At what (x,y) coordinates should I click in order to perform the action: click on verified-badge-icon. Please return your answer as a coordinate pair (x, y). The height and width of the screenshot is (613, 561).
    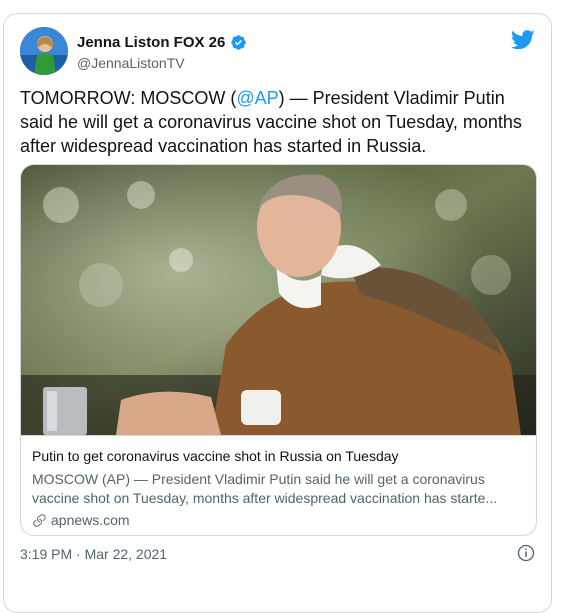
    Looking at the image, I should click on (239, 42).